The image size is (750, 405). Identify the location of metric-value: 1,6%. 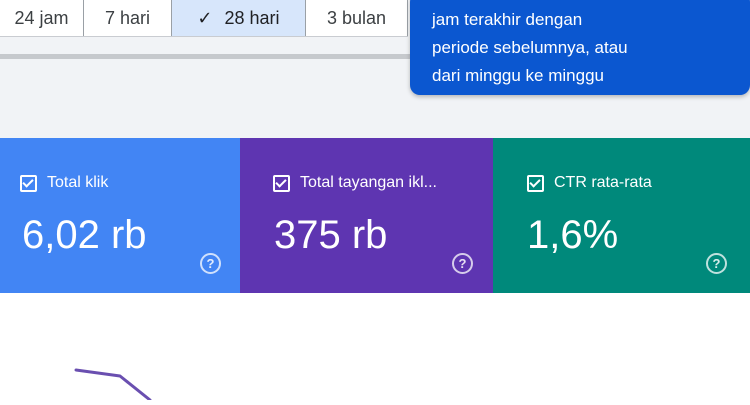
(573, 235).